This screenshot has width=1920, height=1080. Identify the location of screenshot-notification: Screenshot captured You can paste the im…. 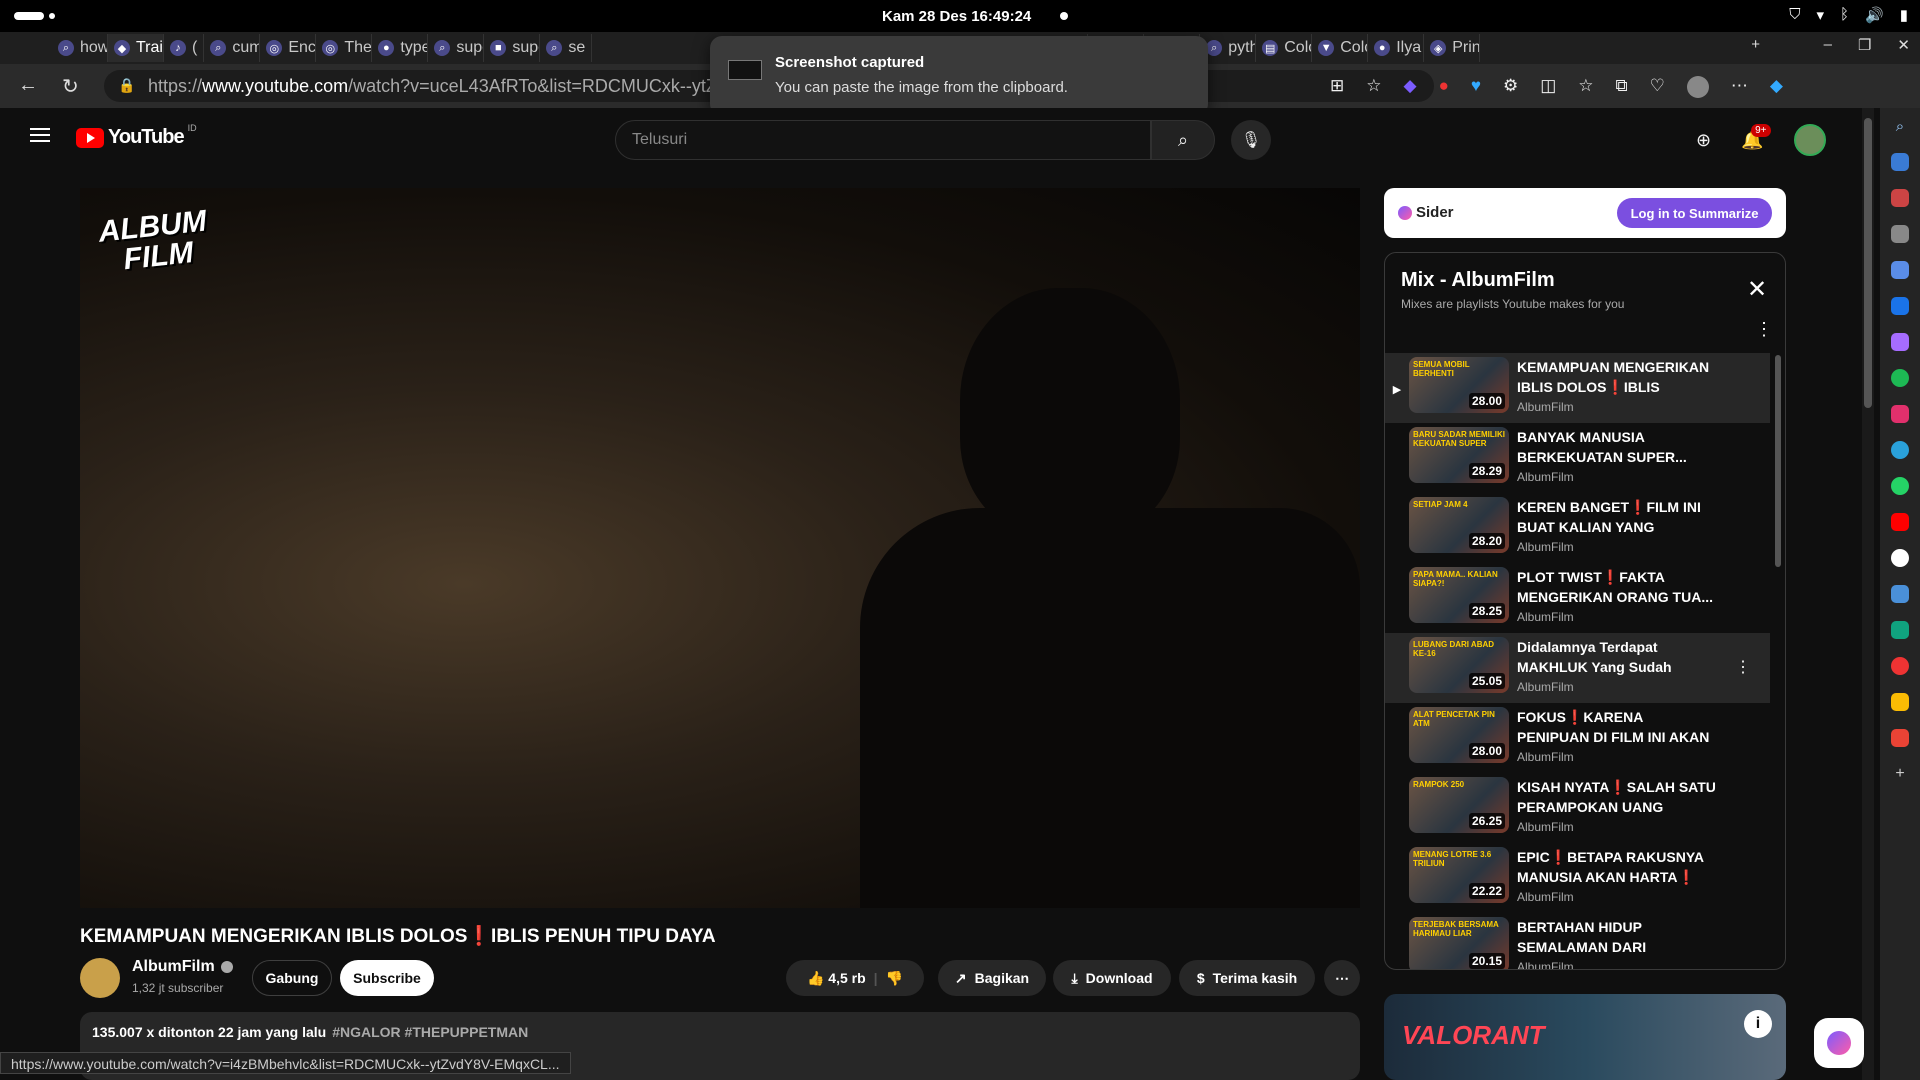
(959, 76).